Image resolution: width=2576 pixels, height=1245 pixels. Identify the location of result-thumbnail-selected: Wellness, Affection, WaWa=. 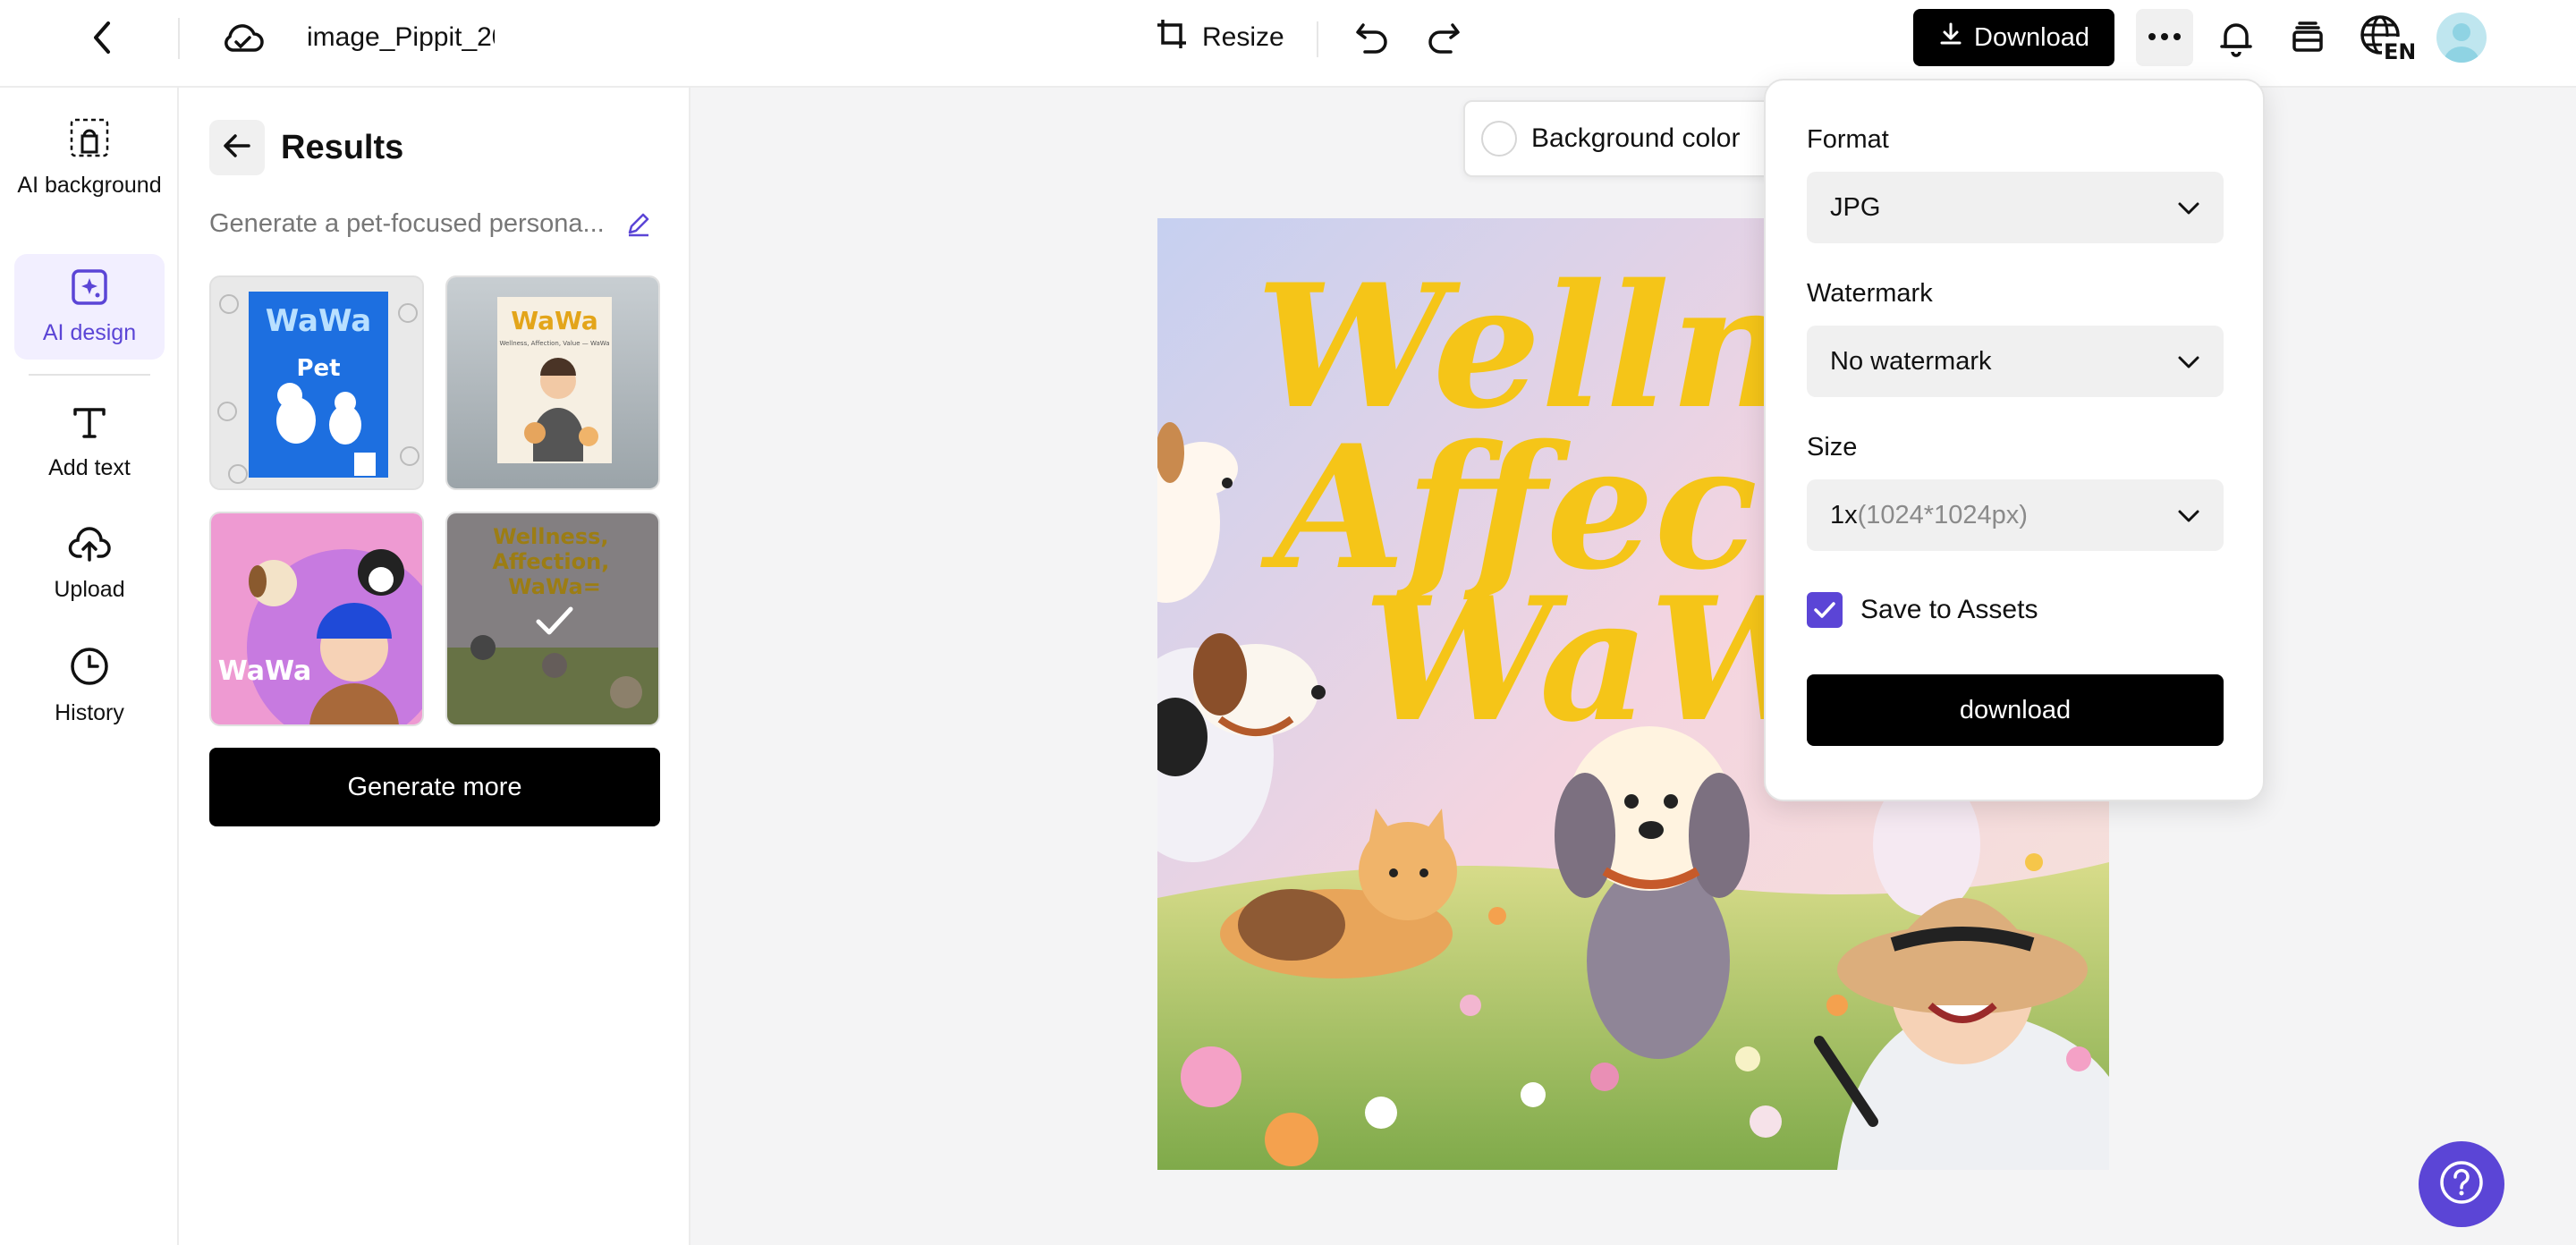
(552, 619).